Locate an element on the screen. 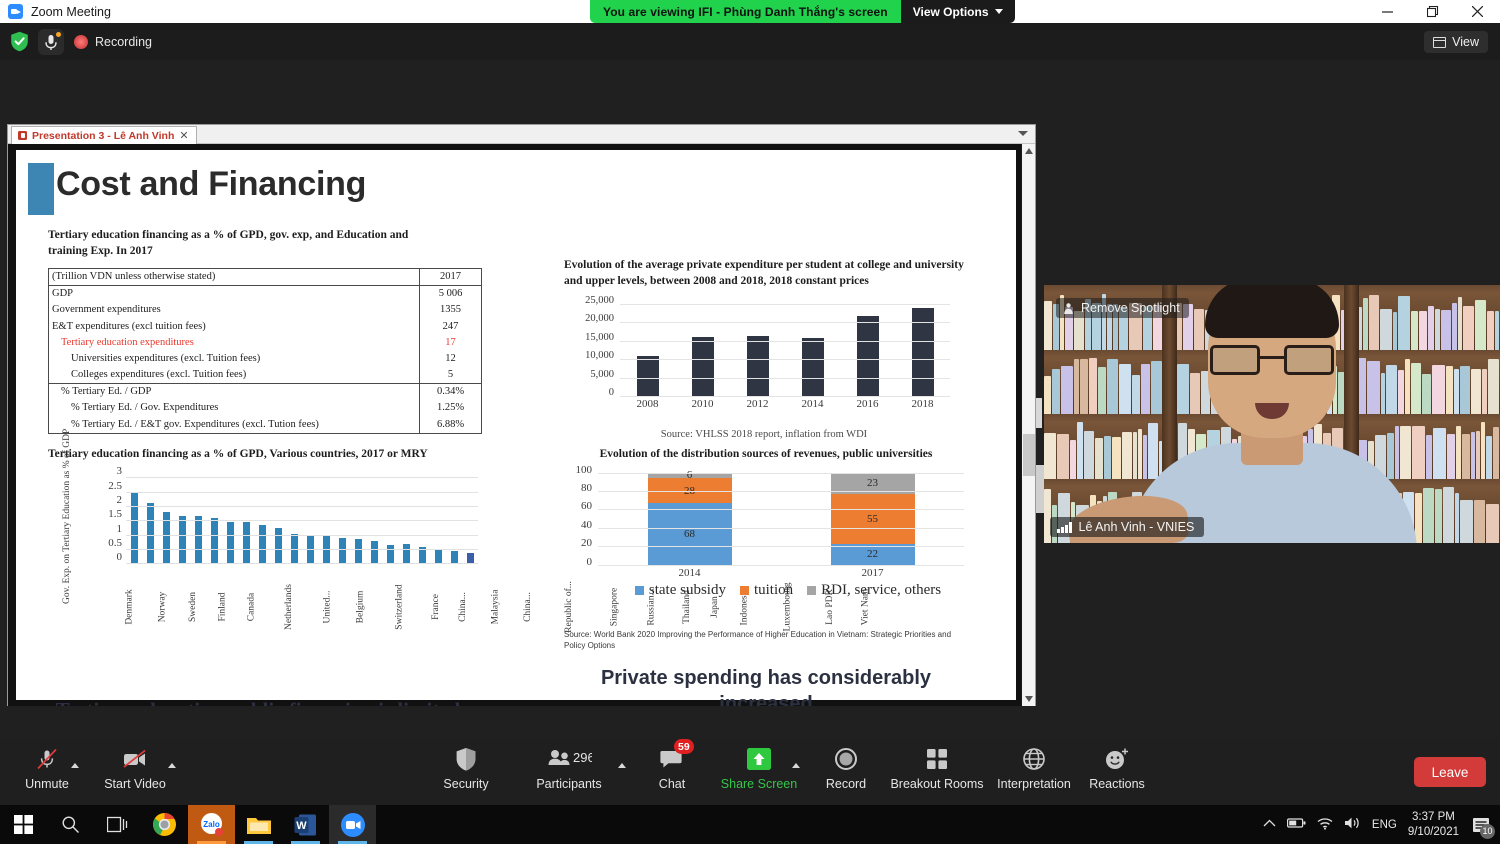 The height and width of the screenshot is (844, 1500). scroll-down-icon is located at coordinates (1028, 699).